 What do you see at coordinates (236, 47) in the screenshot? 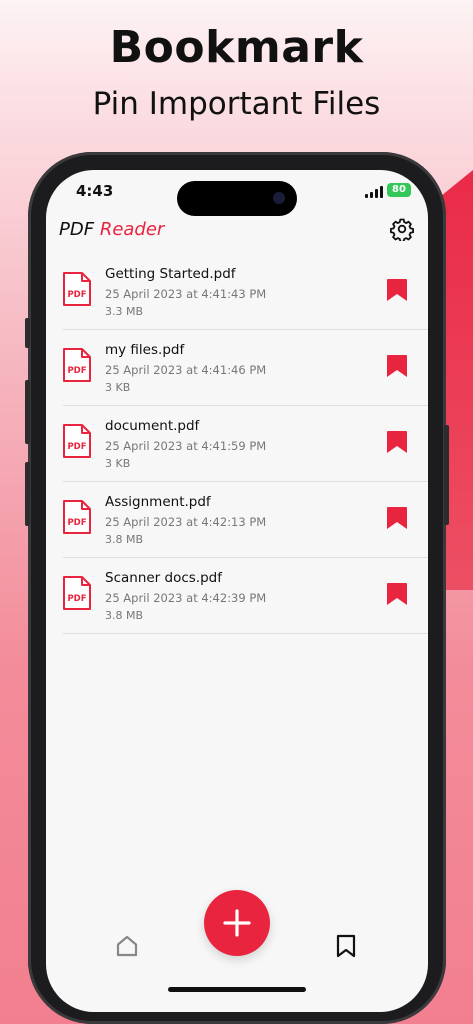
I see `promo-title: Bookmark` at bounding box center [236, 47].